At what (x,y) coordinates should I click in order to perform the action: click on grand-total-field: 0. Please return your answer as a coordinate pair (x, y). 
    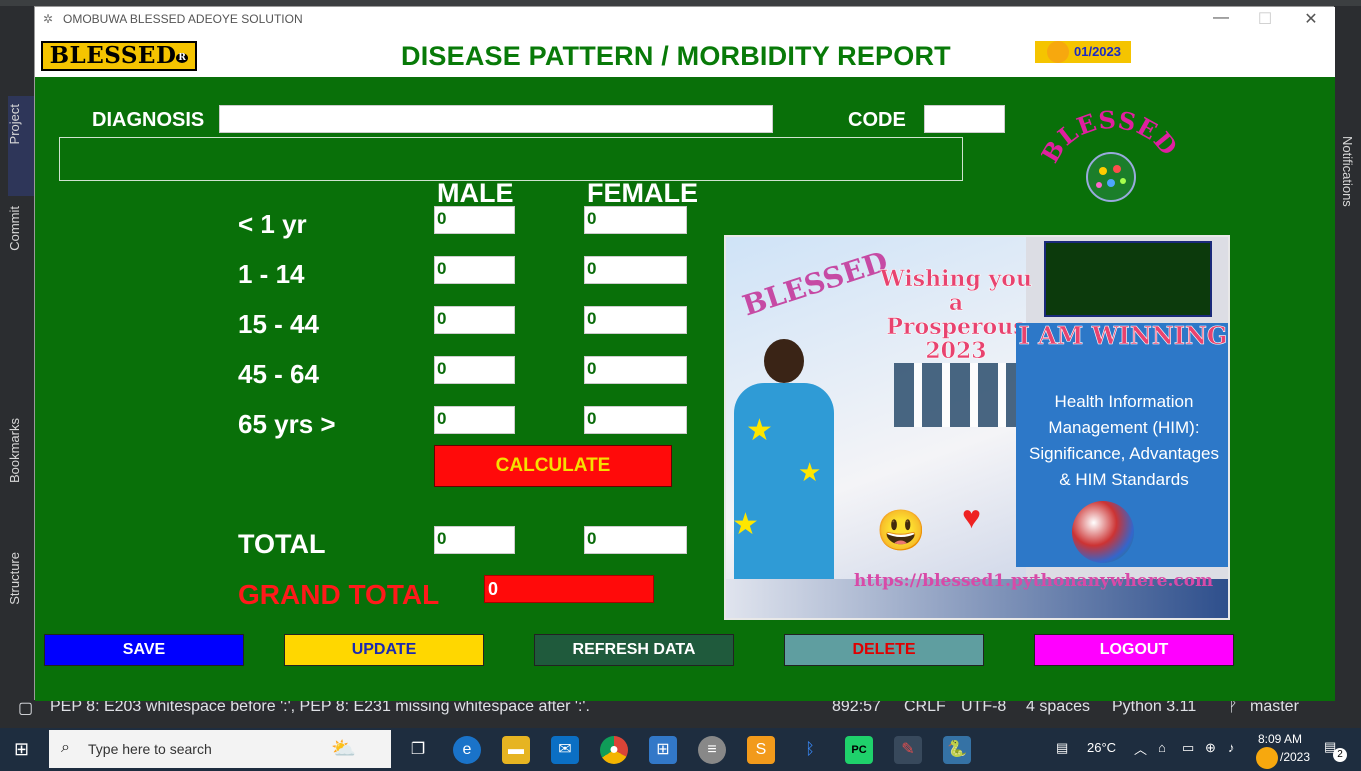
    Looking at the image, I should click on (569, 589).